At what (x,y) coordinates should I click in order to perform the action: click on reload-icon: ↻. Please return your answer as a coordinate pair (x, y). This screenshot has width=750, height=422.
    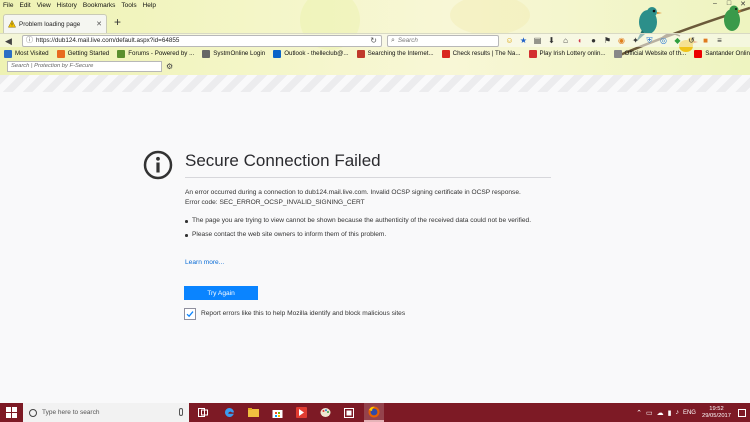
    Looking at the image, I should click on (373, 41).